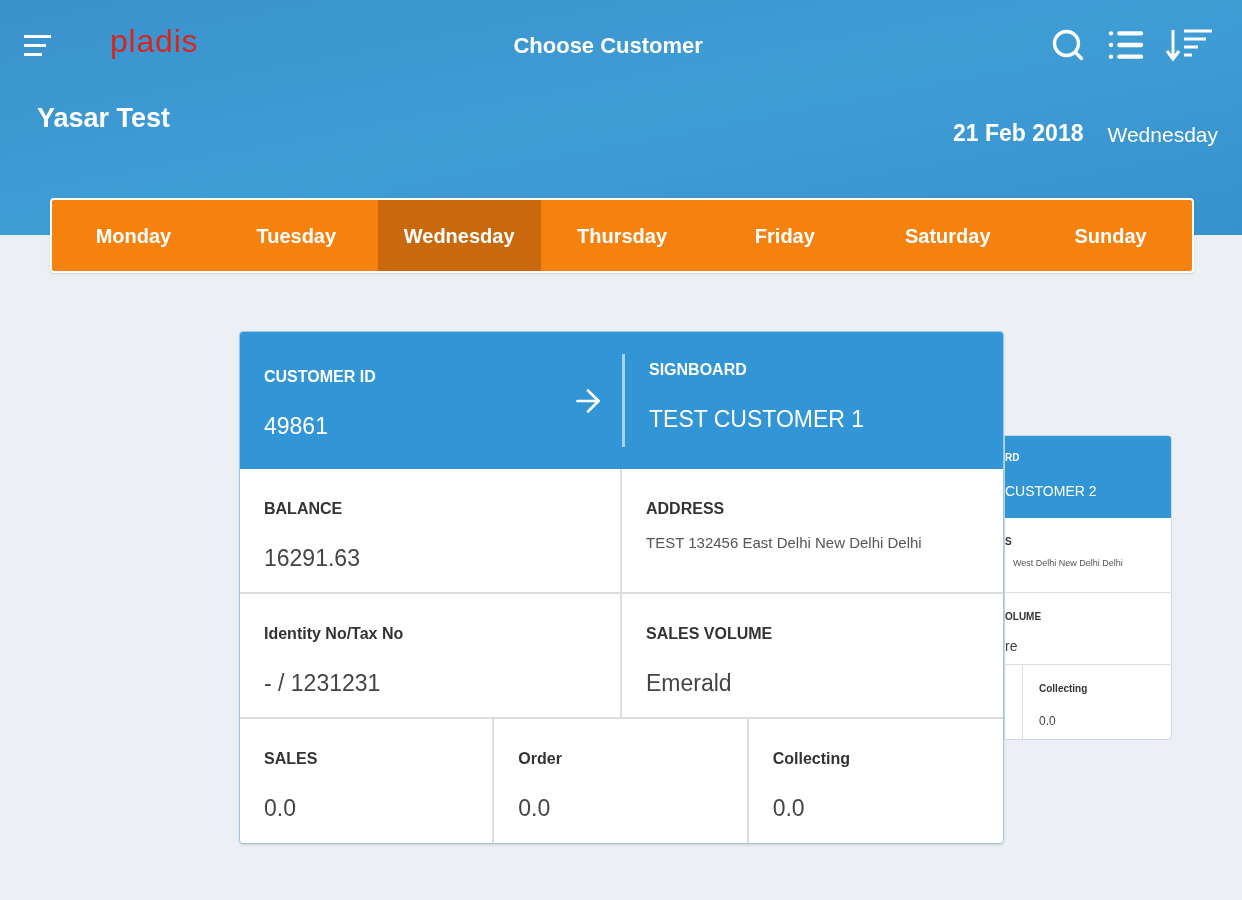 The height and width of the screenshot is (900, 1242). What do you see at coordinates (709, 634) in the screenshot?
I see `field-label: SALES VOLUME` at bounding box center [709, 634].